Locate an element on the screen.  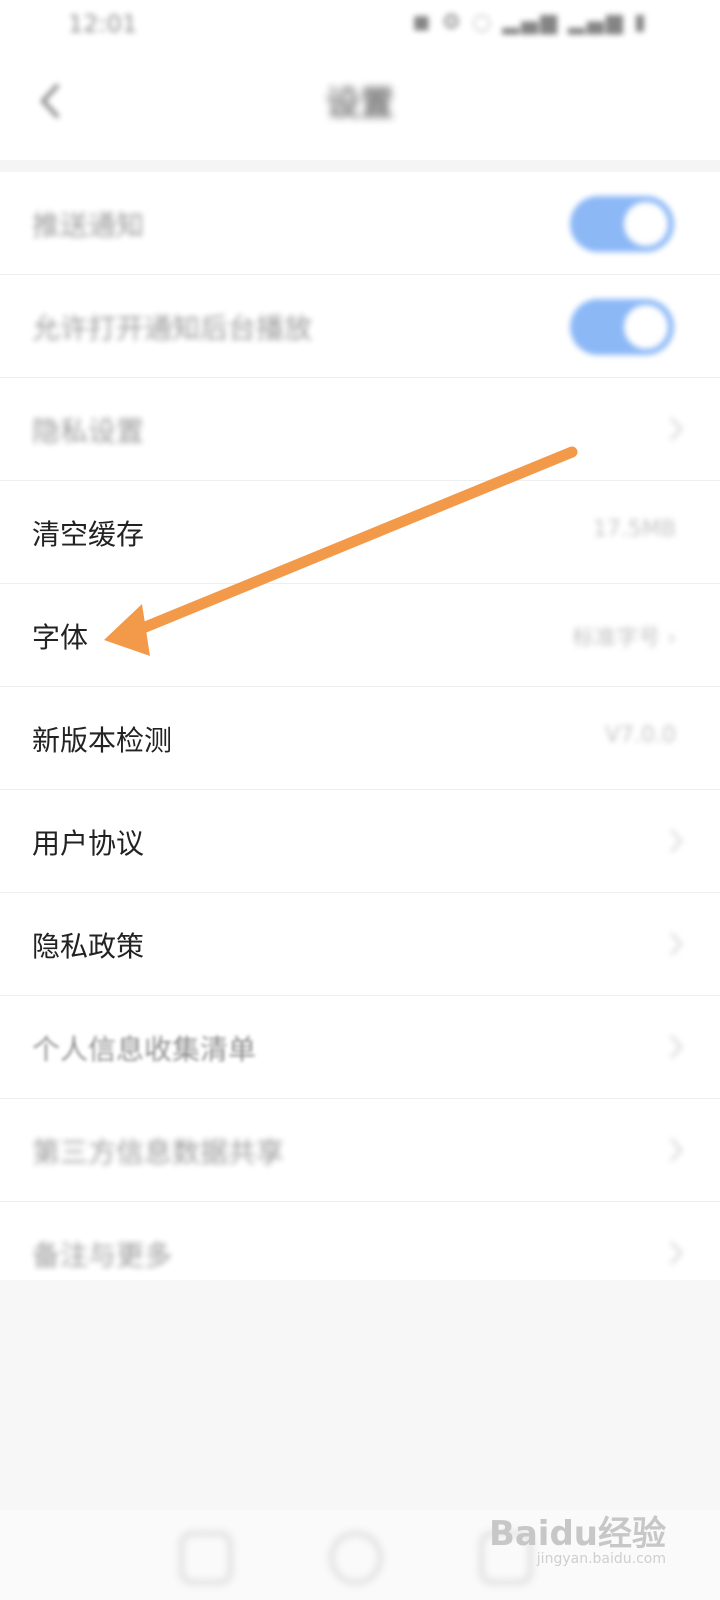
page-title: 设置 is located at coordinates (360, 104).